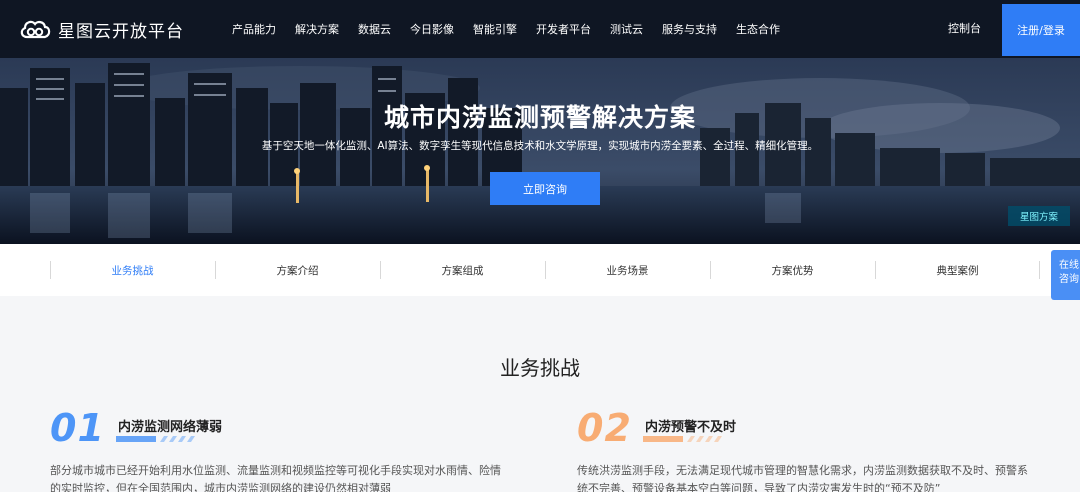  What do you see at coordinates (495, 29) in the screenshot?
I see `nav-item-smart-engine: 智能引擎` at bounding box center [495, 29].